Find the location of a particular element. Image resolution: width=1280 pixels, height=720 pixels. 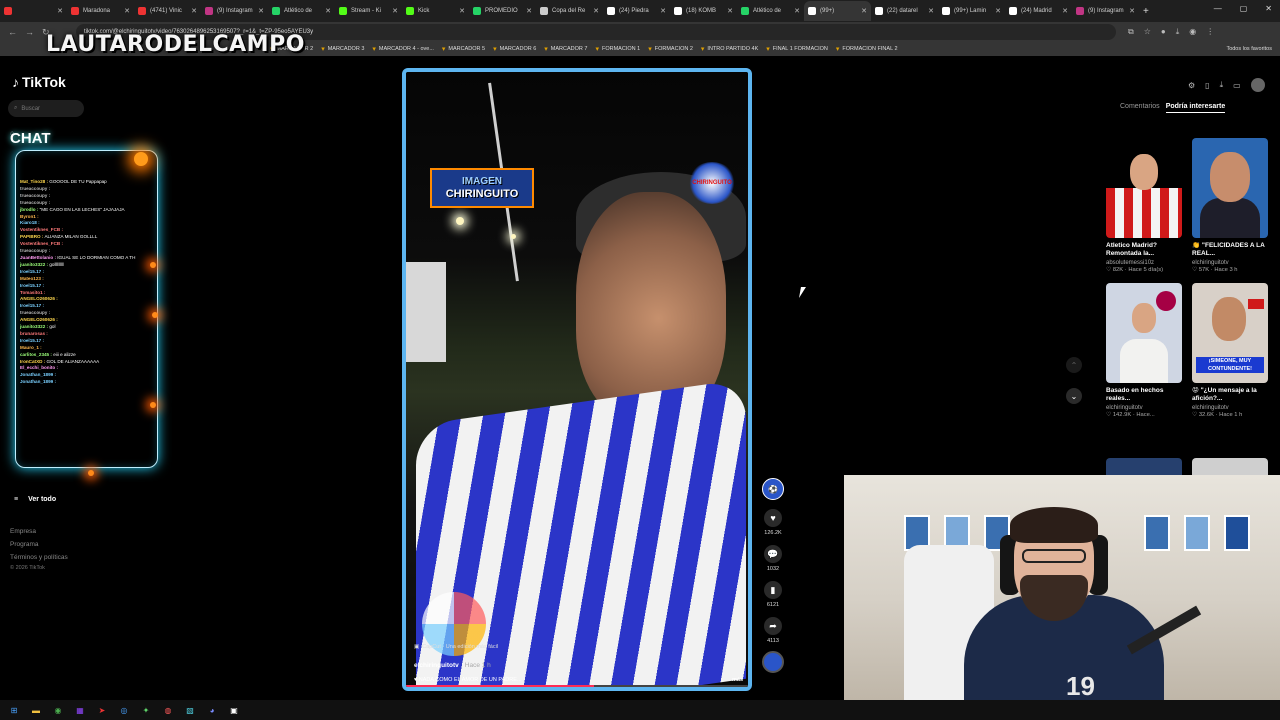

bookmark-item: ▾ MARCADOR 6 is located at coordinates (514, 49).